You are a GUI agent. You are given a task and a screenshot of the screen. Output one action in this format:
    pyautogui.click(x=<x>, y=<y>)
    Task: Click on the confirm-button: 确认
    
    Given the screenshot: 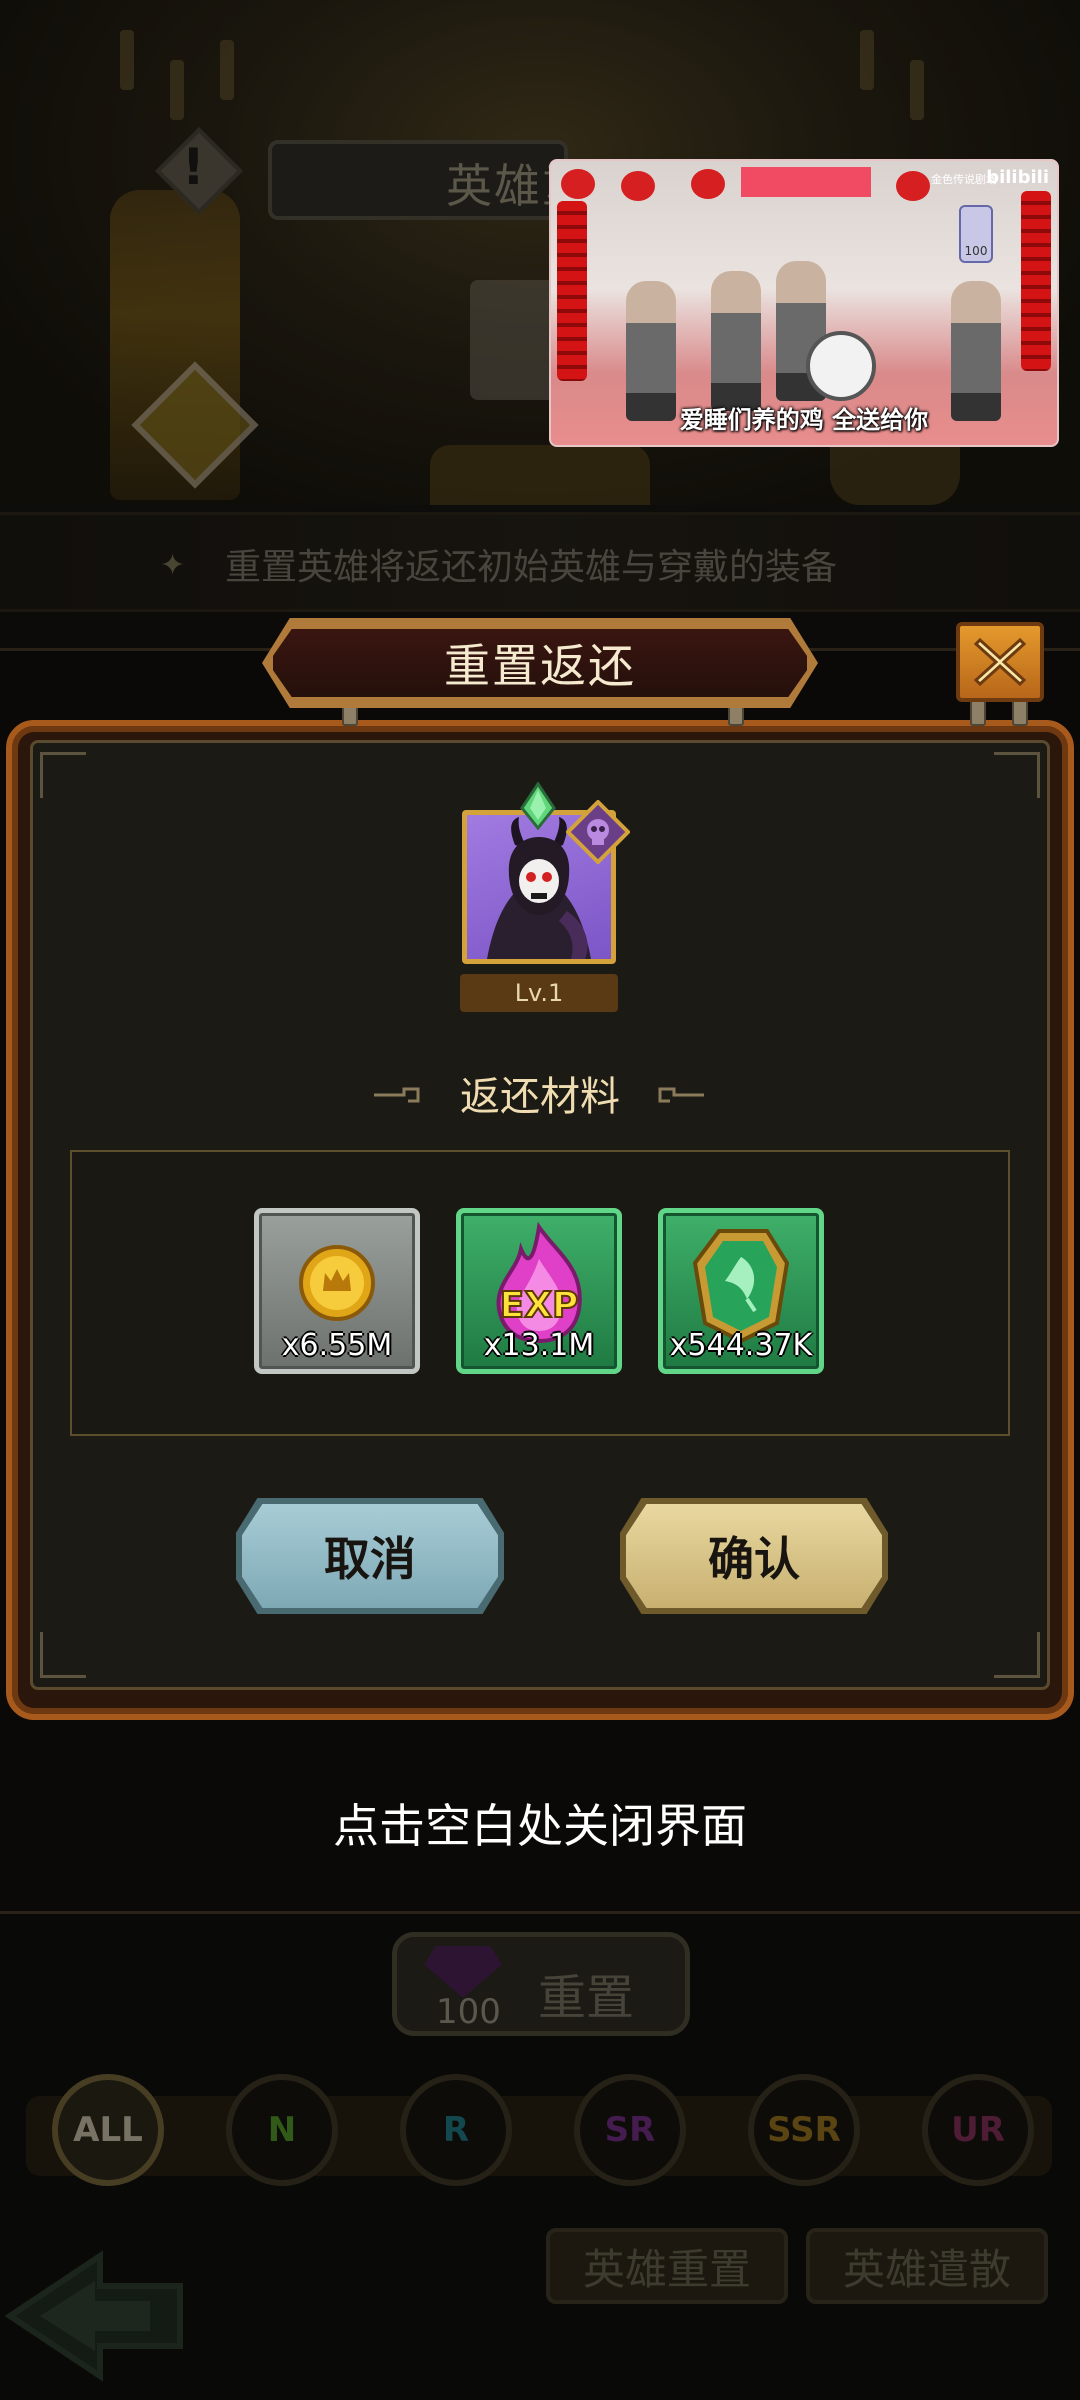 What is the action you would take?
    pyautogui.click(x=754, y=1556)
    